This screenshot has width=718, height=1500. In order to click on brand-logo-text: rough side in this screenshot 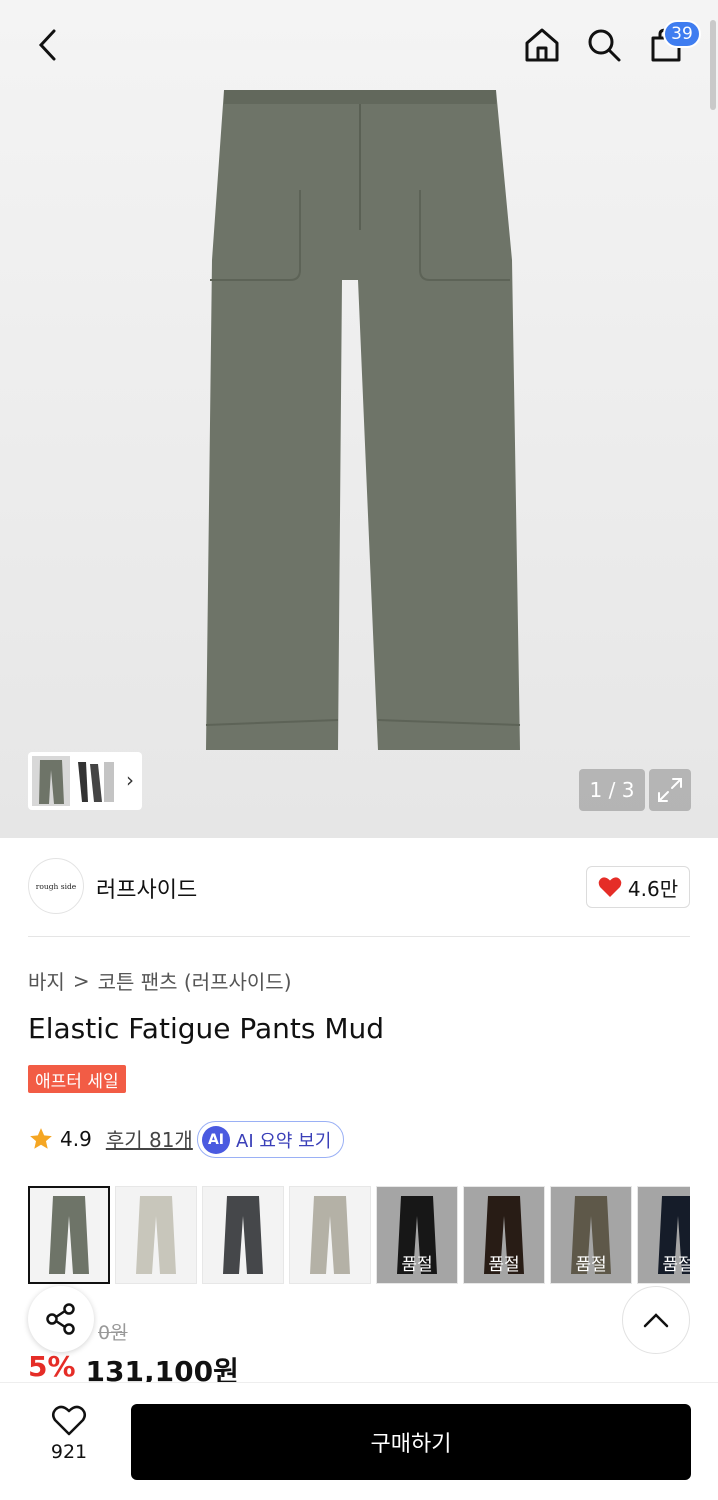, I will do `click(56, 886)`.